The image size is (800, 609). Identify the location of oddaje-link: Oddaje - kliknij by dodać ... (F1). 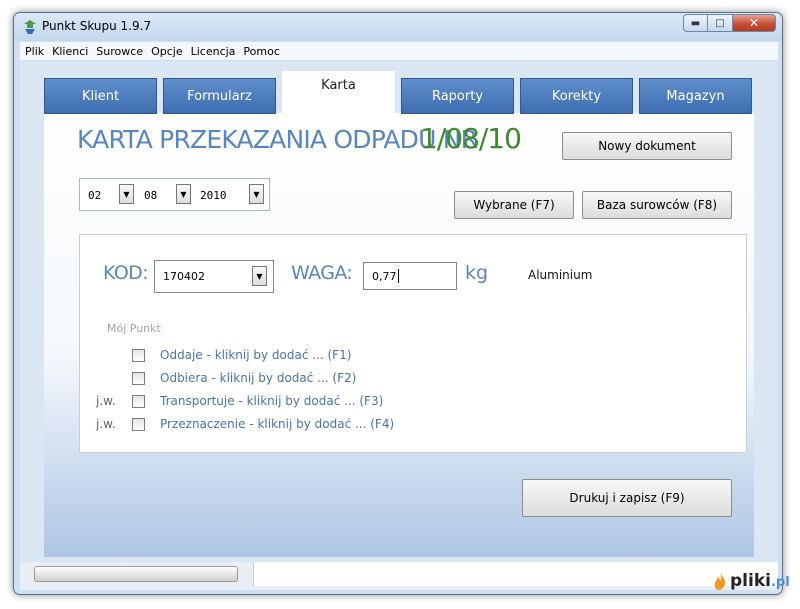
(255, 355).